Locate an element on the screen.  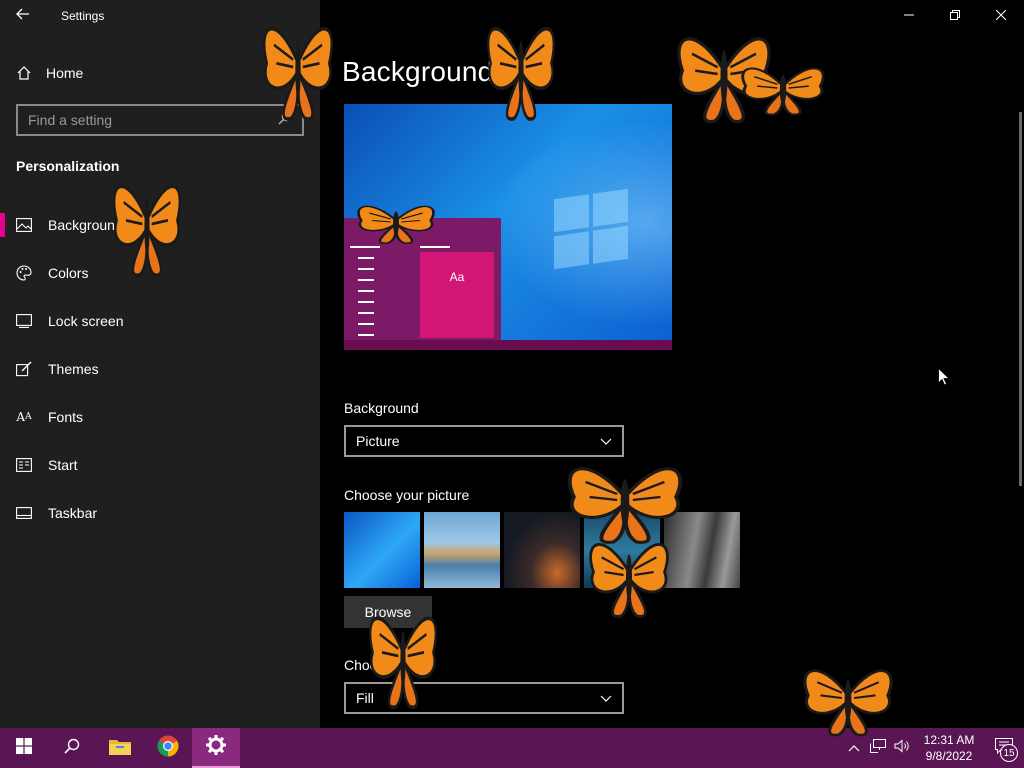
chevron-up-icon is located at coordinates (854, 748).